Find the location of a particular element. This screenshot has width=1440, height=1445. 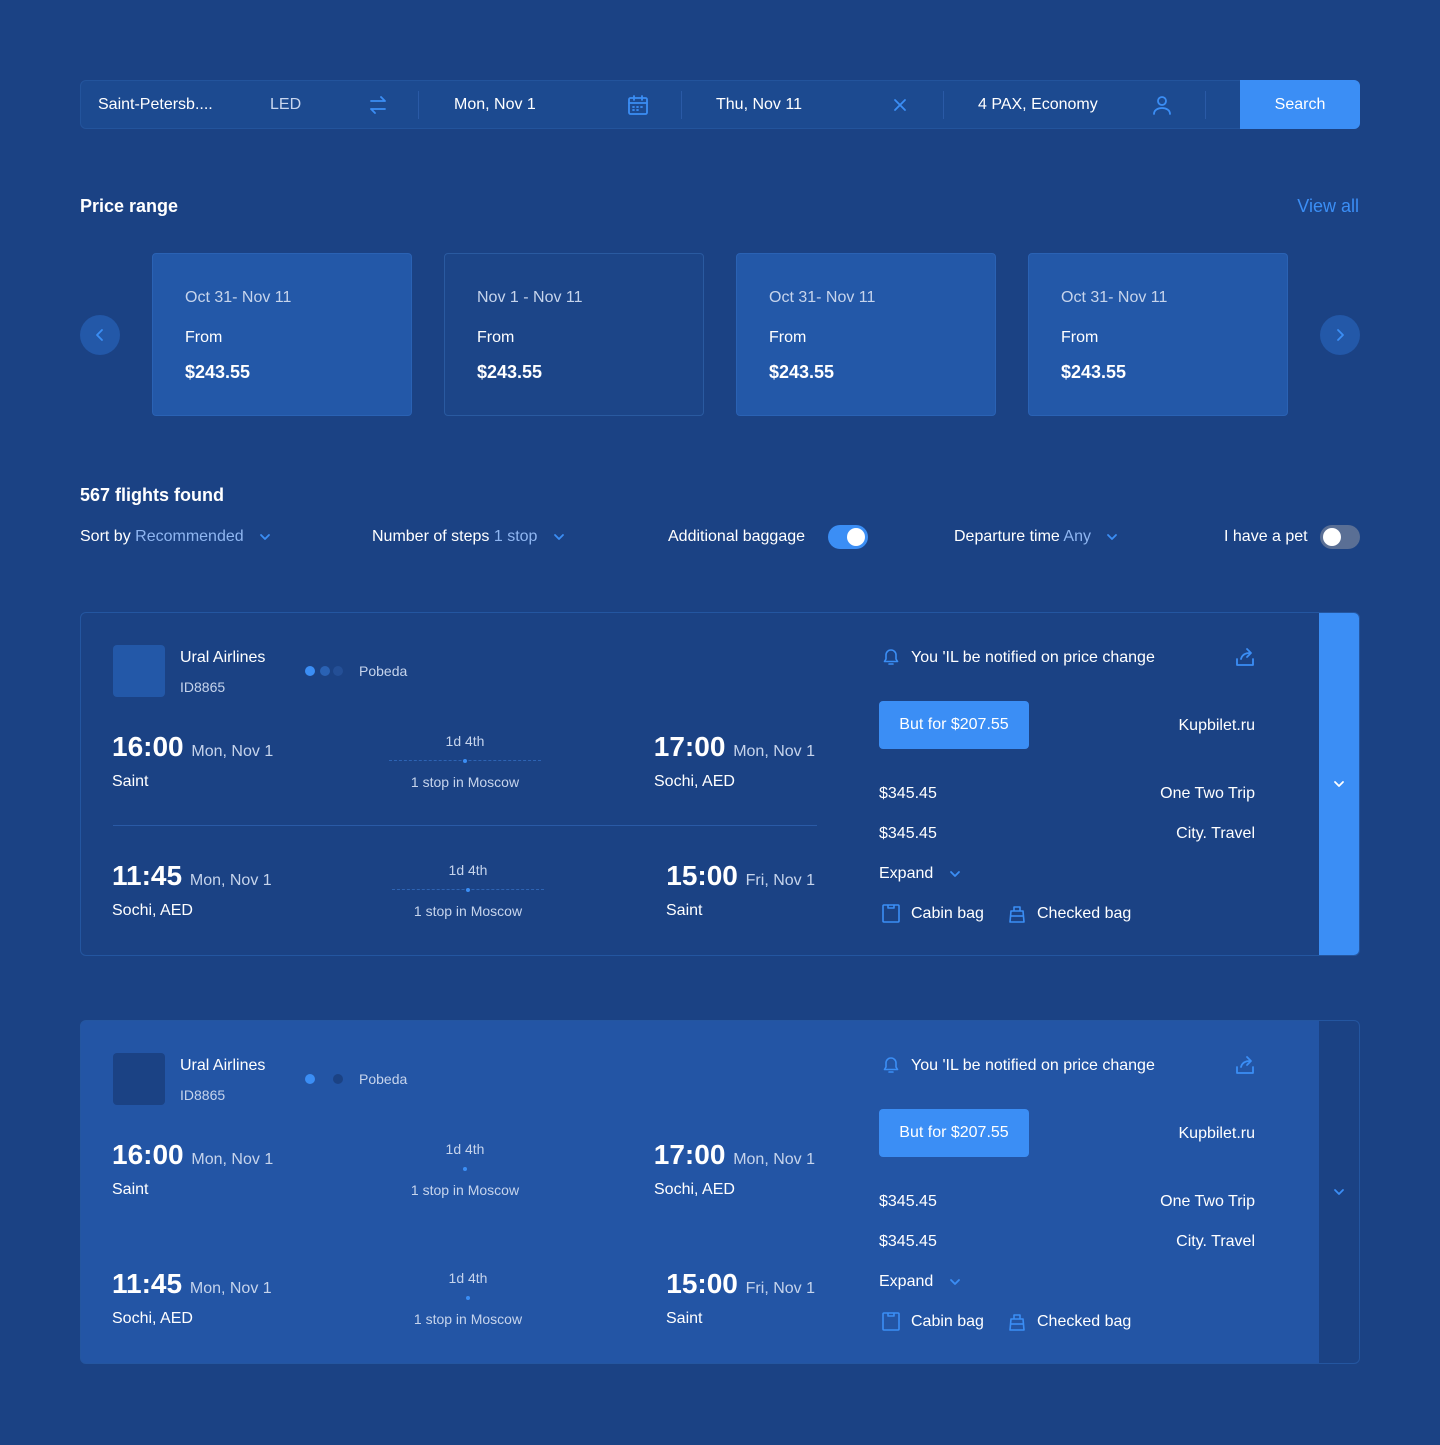

swap-icon is located at coordinates (378, 105).